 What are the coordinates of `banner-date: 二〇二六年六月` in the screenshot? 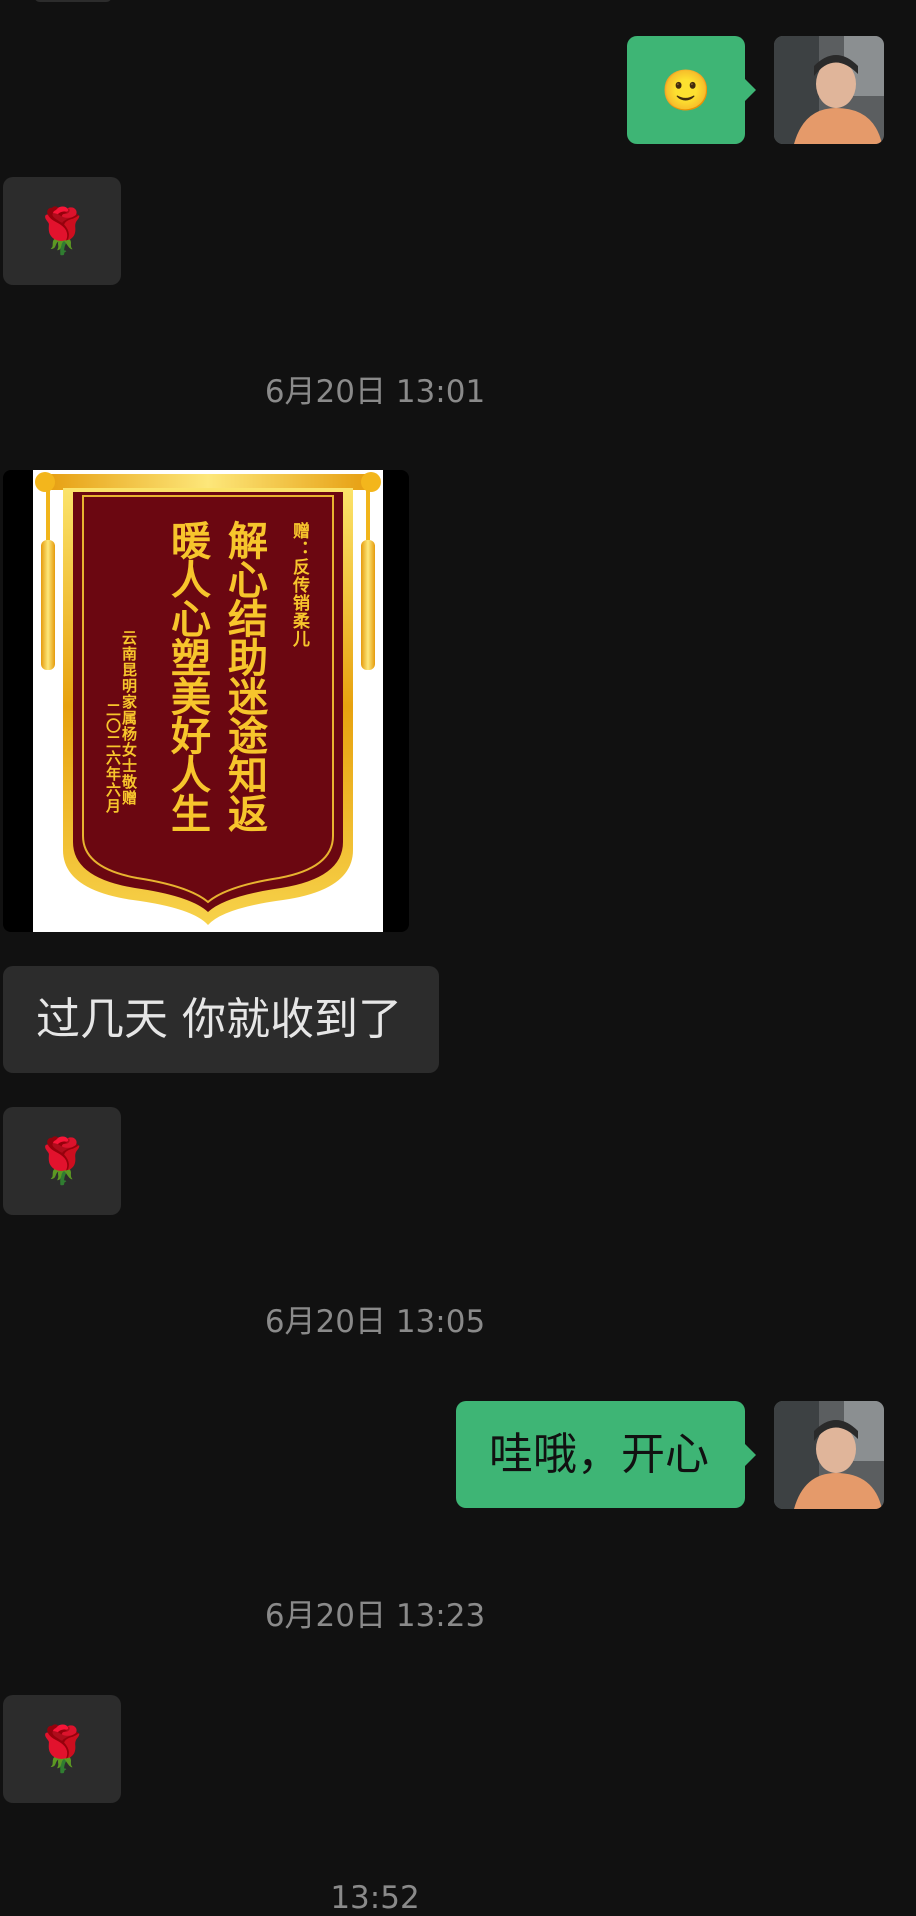 It's located at (113, 758).